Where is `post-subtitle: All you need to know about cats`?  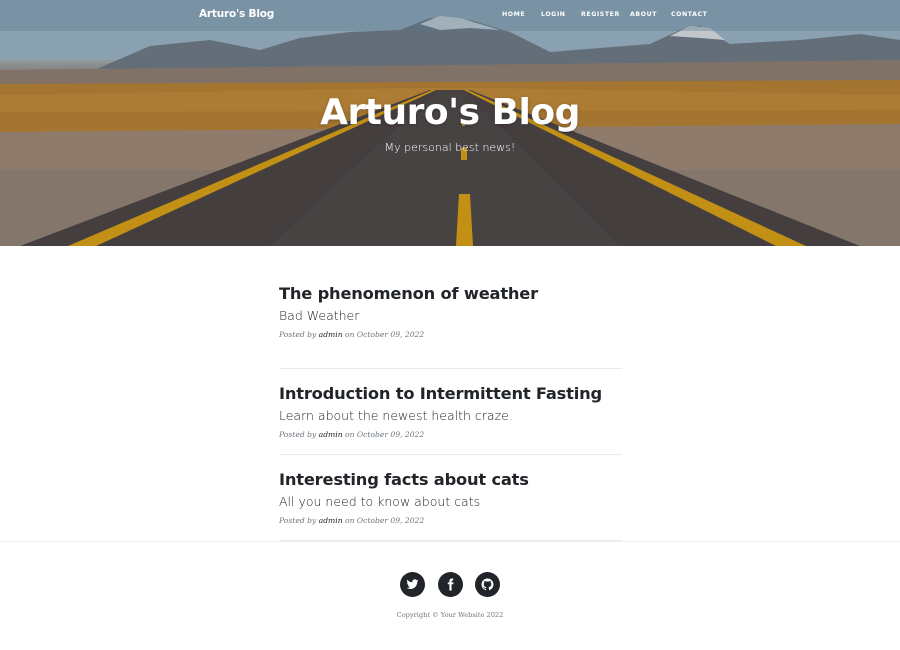
post-subtitle: All you need to know about cats is located at coordinates (380, 501).